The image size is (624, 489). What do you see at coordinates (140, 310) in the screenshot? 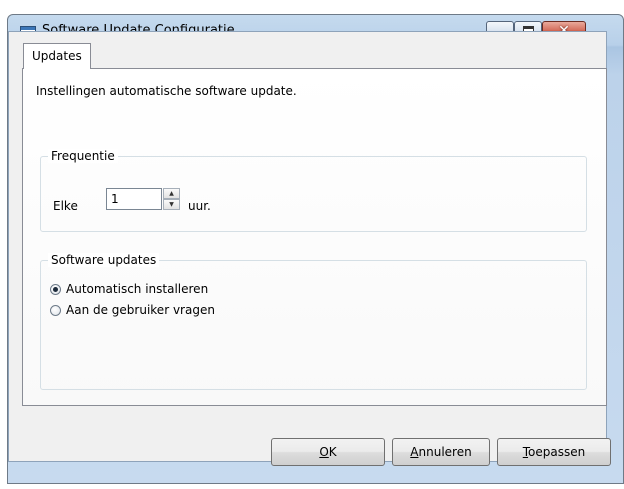
I see `radio-ask-user-label: Aan de gebruiker vragen` at bounding box center [140, 310].